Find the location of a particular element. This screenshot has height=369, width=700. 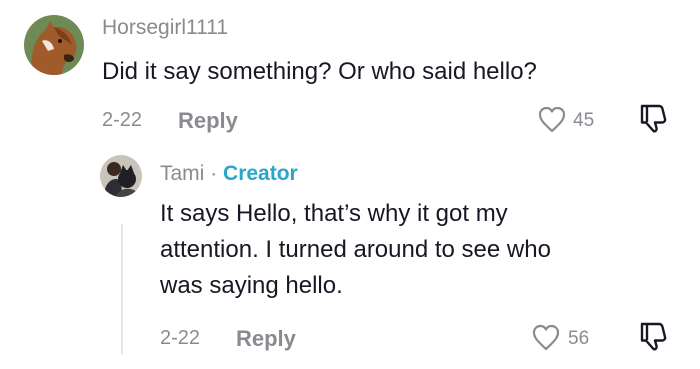

horse-avatar-icon is located at coordinates (54, 45).